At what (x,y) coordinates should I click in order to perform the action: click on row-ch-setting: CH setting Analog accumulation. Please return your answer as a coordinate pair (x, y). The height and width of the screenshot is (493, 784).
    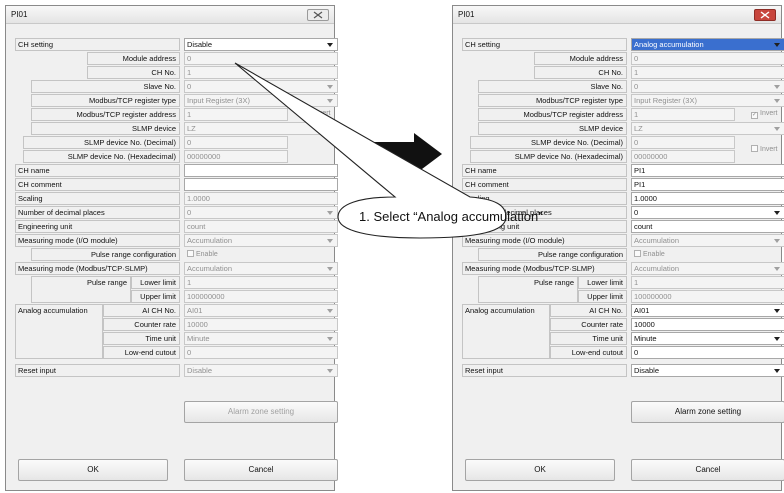
    Looking at the image, I should click on (623, 44).